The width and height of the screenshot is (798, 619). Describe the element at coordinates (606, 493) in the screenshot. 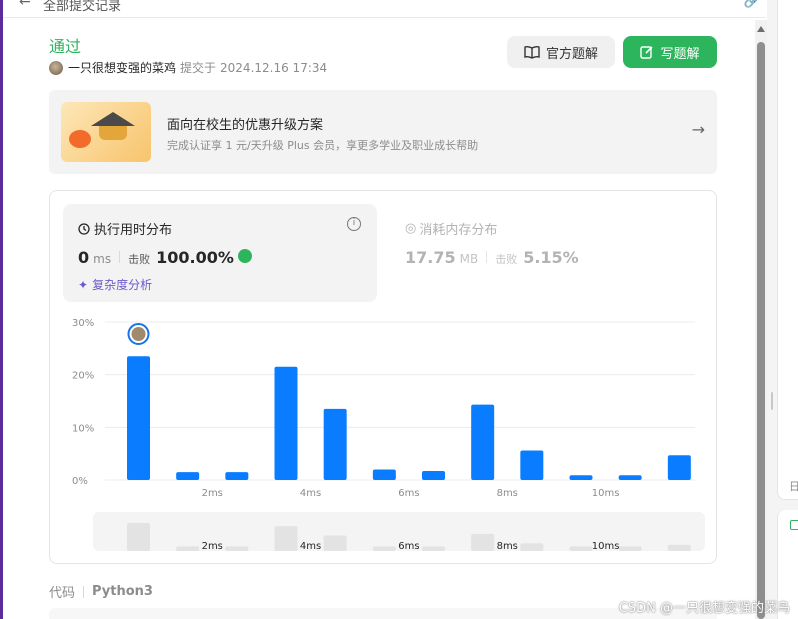

I see `x-tick-label: 10ms` at that location.